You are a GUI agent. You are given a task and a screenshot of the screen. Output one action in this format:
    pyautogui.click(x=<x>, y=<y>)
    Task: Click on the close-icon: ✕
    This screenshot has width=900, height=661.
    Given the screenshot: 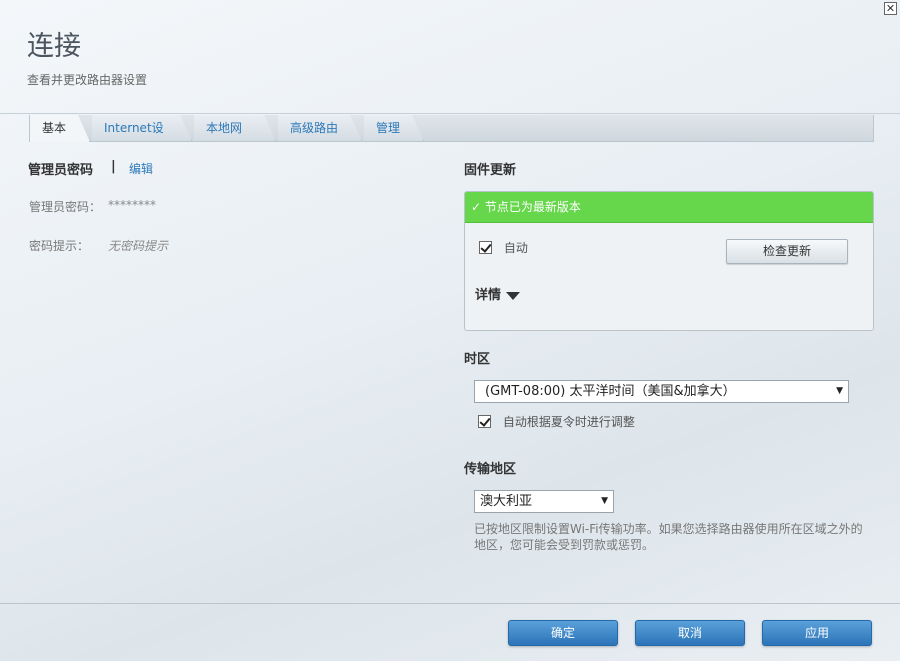 What is the action you would take?
    pyautogui.click(x=890, y=8)
    